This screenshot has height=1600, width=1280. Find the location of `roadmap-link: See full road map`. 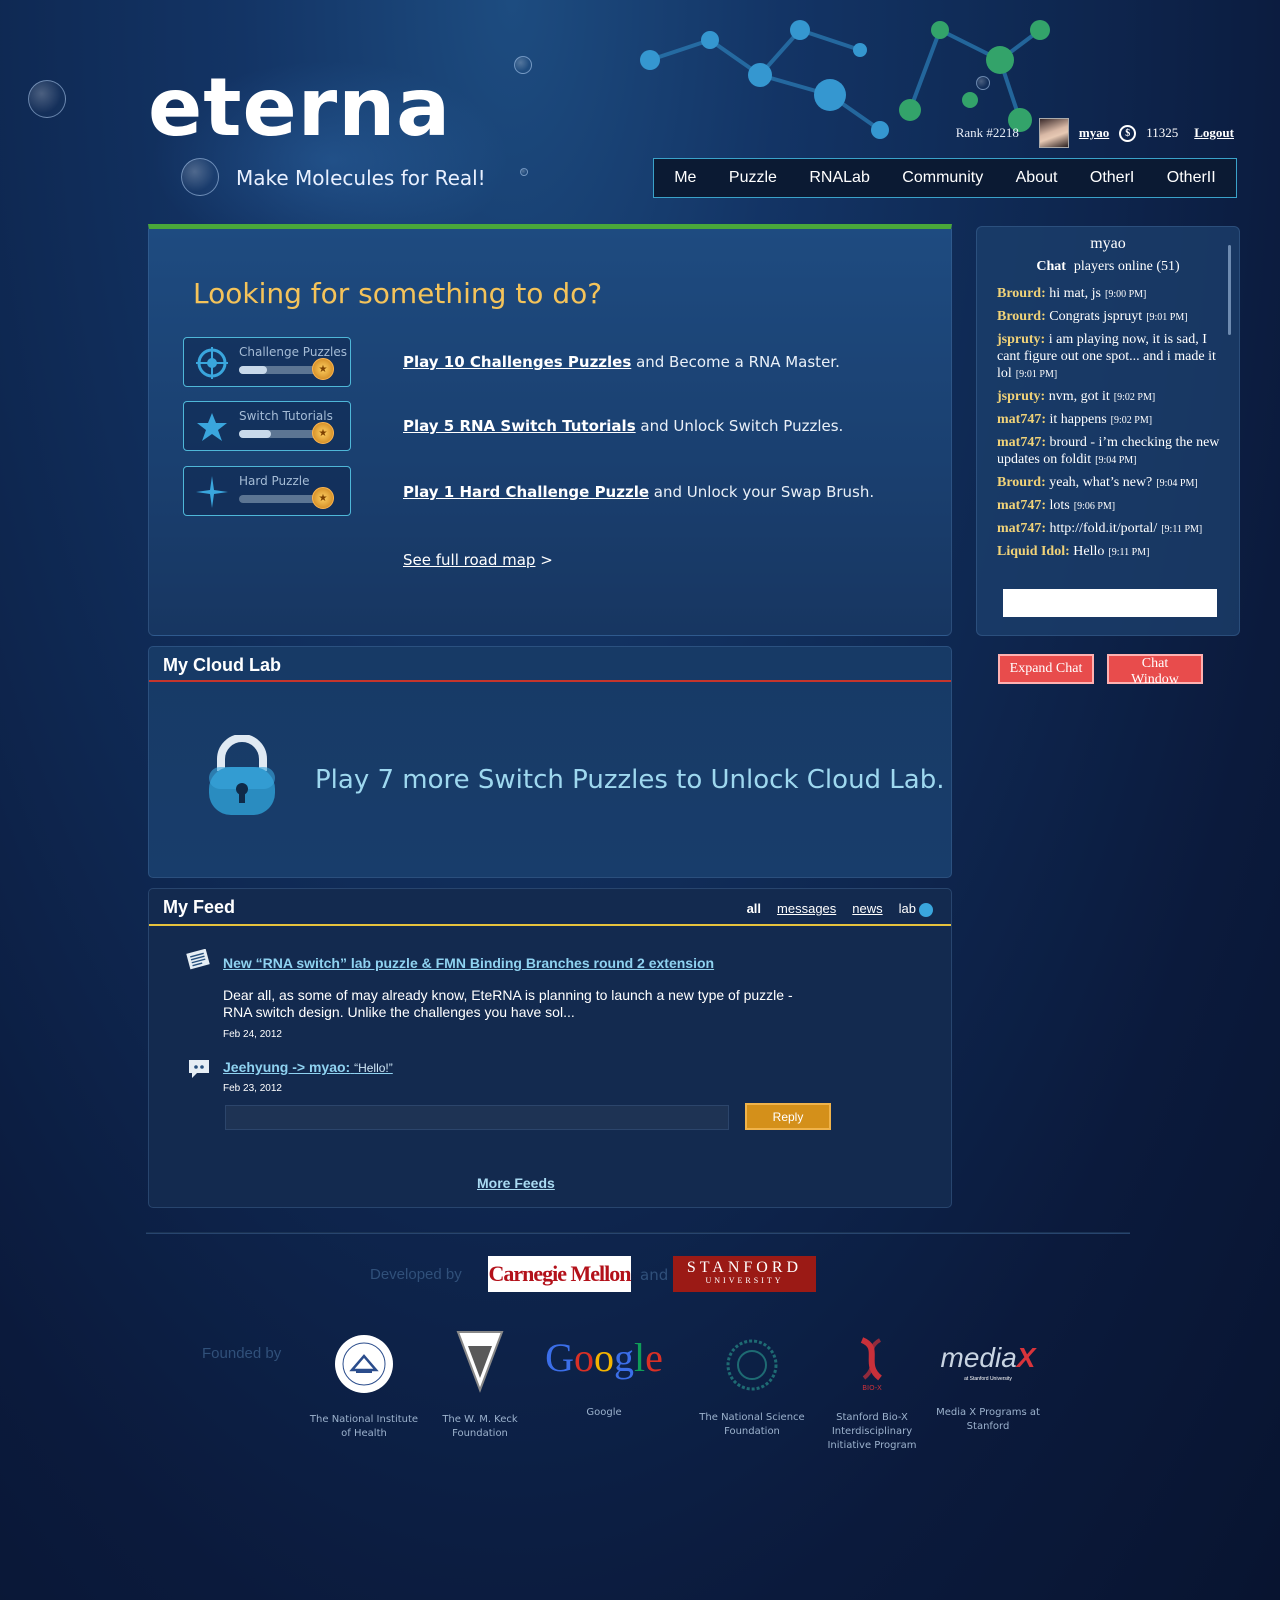

roadmap-link: See full road map is located at coordinates (469, 560).